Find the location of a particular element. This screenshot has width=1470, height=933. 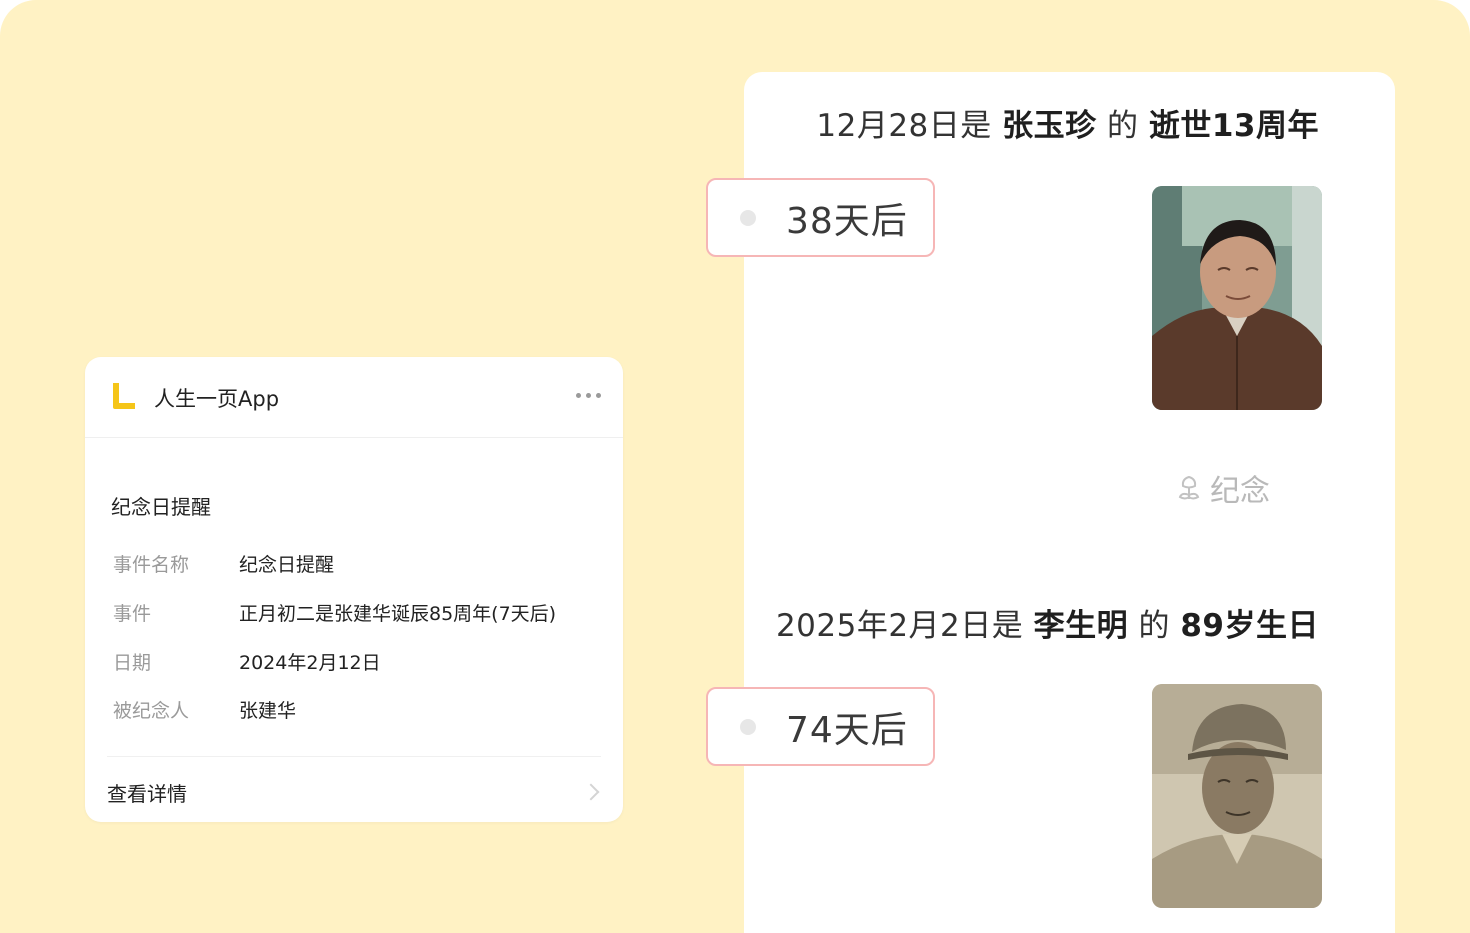

field-label: 事件 is located at coordinates (132, 614).